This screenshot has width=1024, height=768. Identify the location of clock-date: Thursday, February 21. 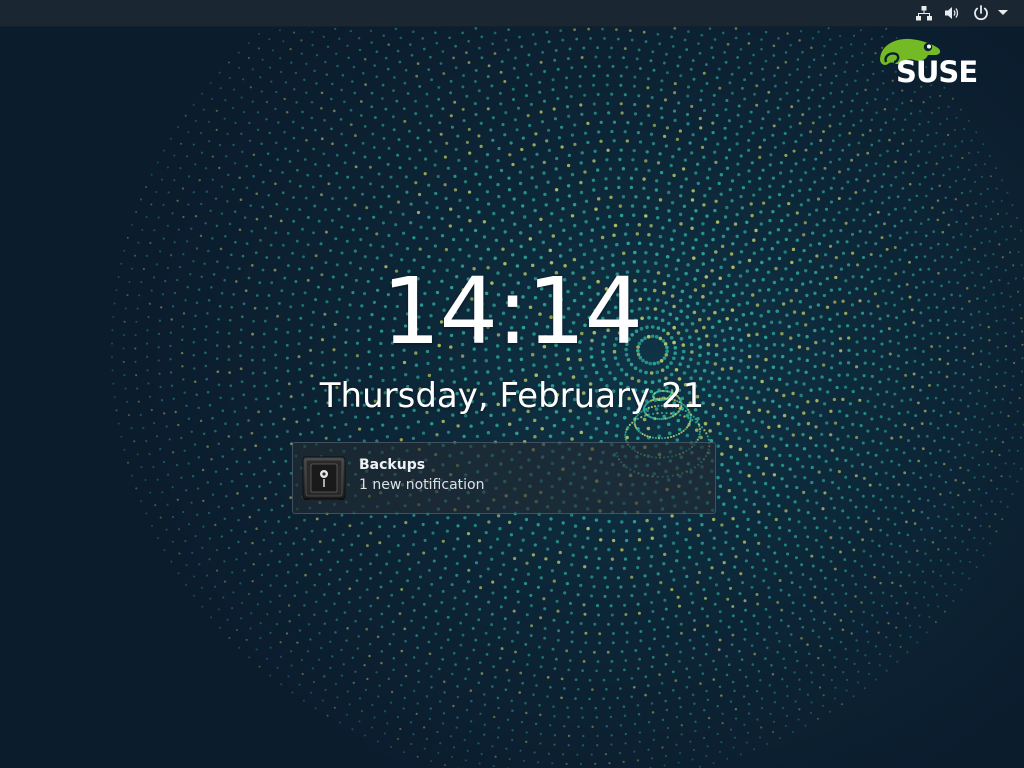
(512, 396).